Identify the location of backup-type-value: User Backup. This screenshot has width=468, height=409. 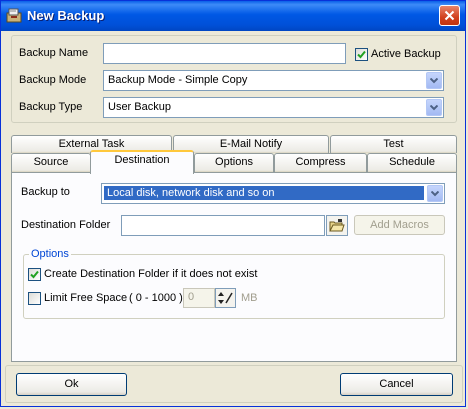
(139, 107).